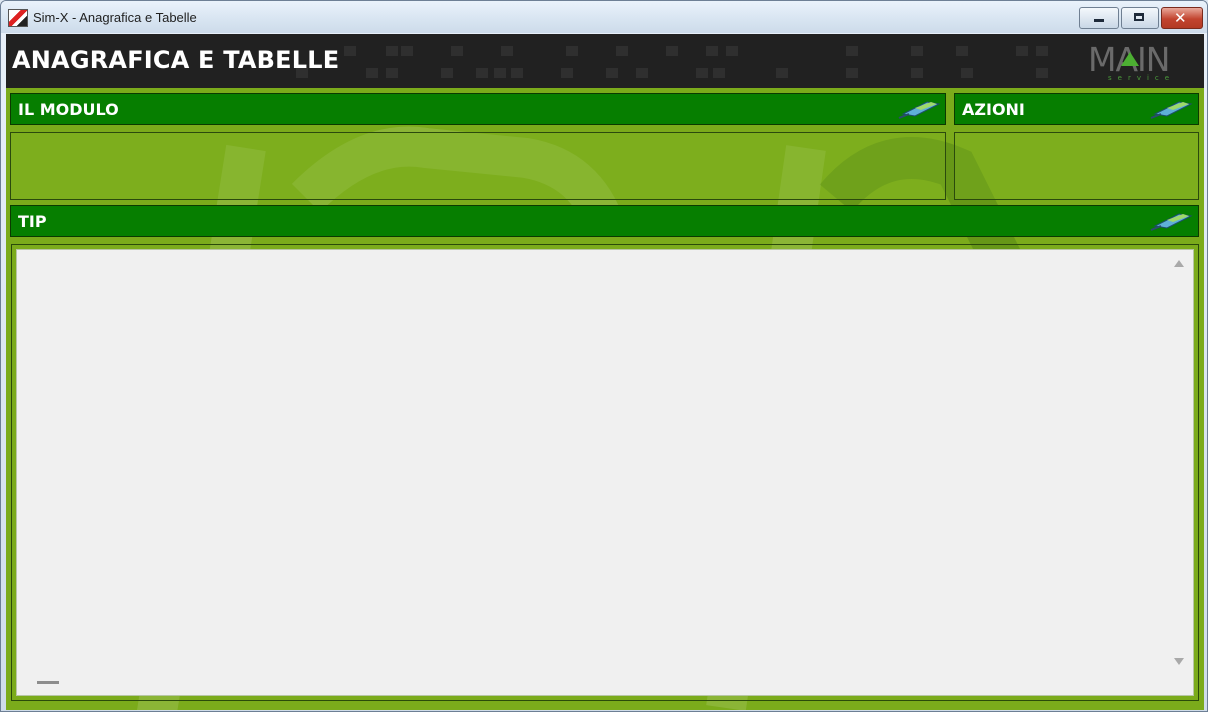 Image resolution: width=1208 pixels, height=712 pixels. Describe the element at coordinates (1142, 78) in the screenshot. I see `logo-subtitle: service` at that location.